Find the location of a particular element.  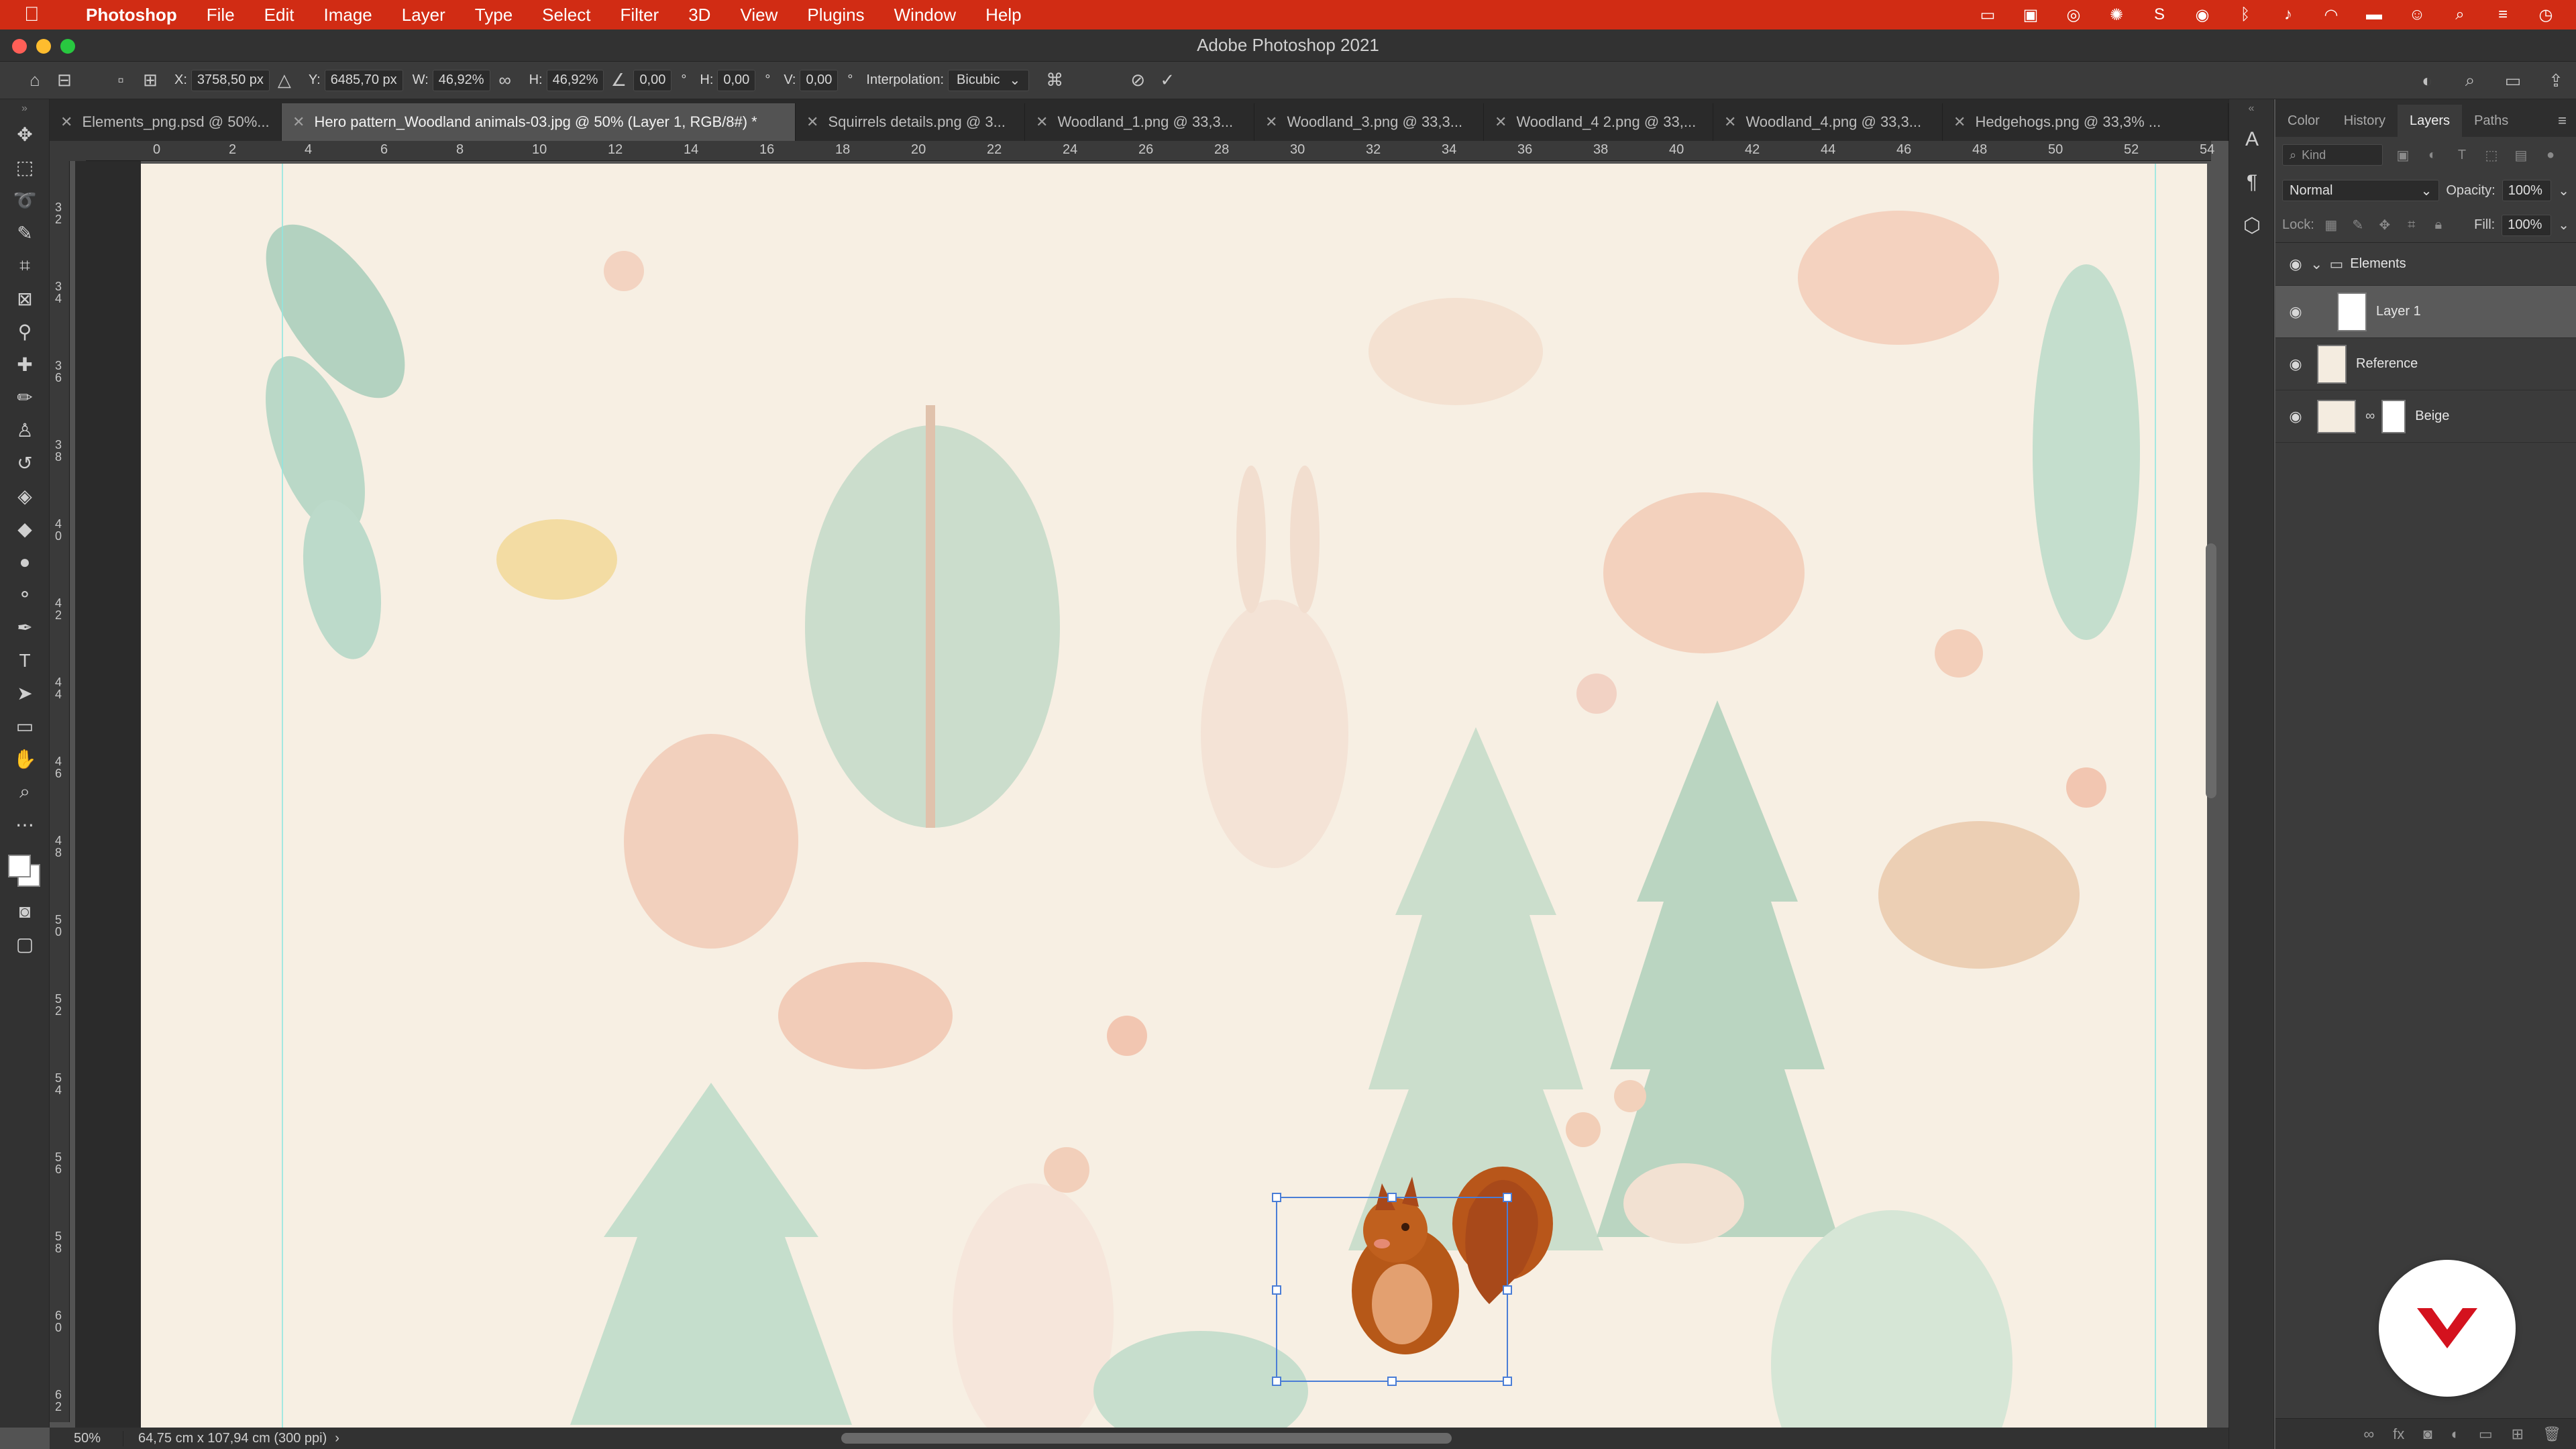

lock-all-icon: 🔒︎ is located at coordinates (2438, 225).